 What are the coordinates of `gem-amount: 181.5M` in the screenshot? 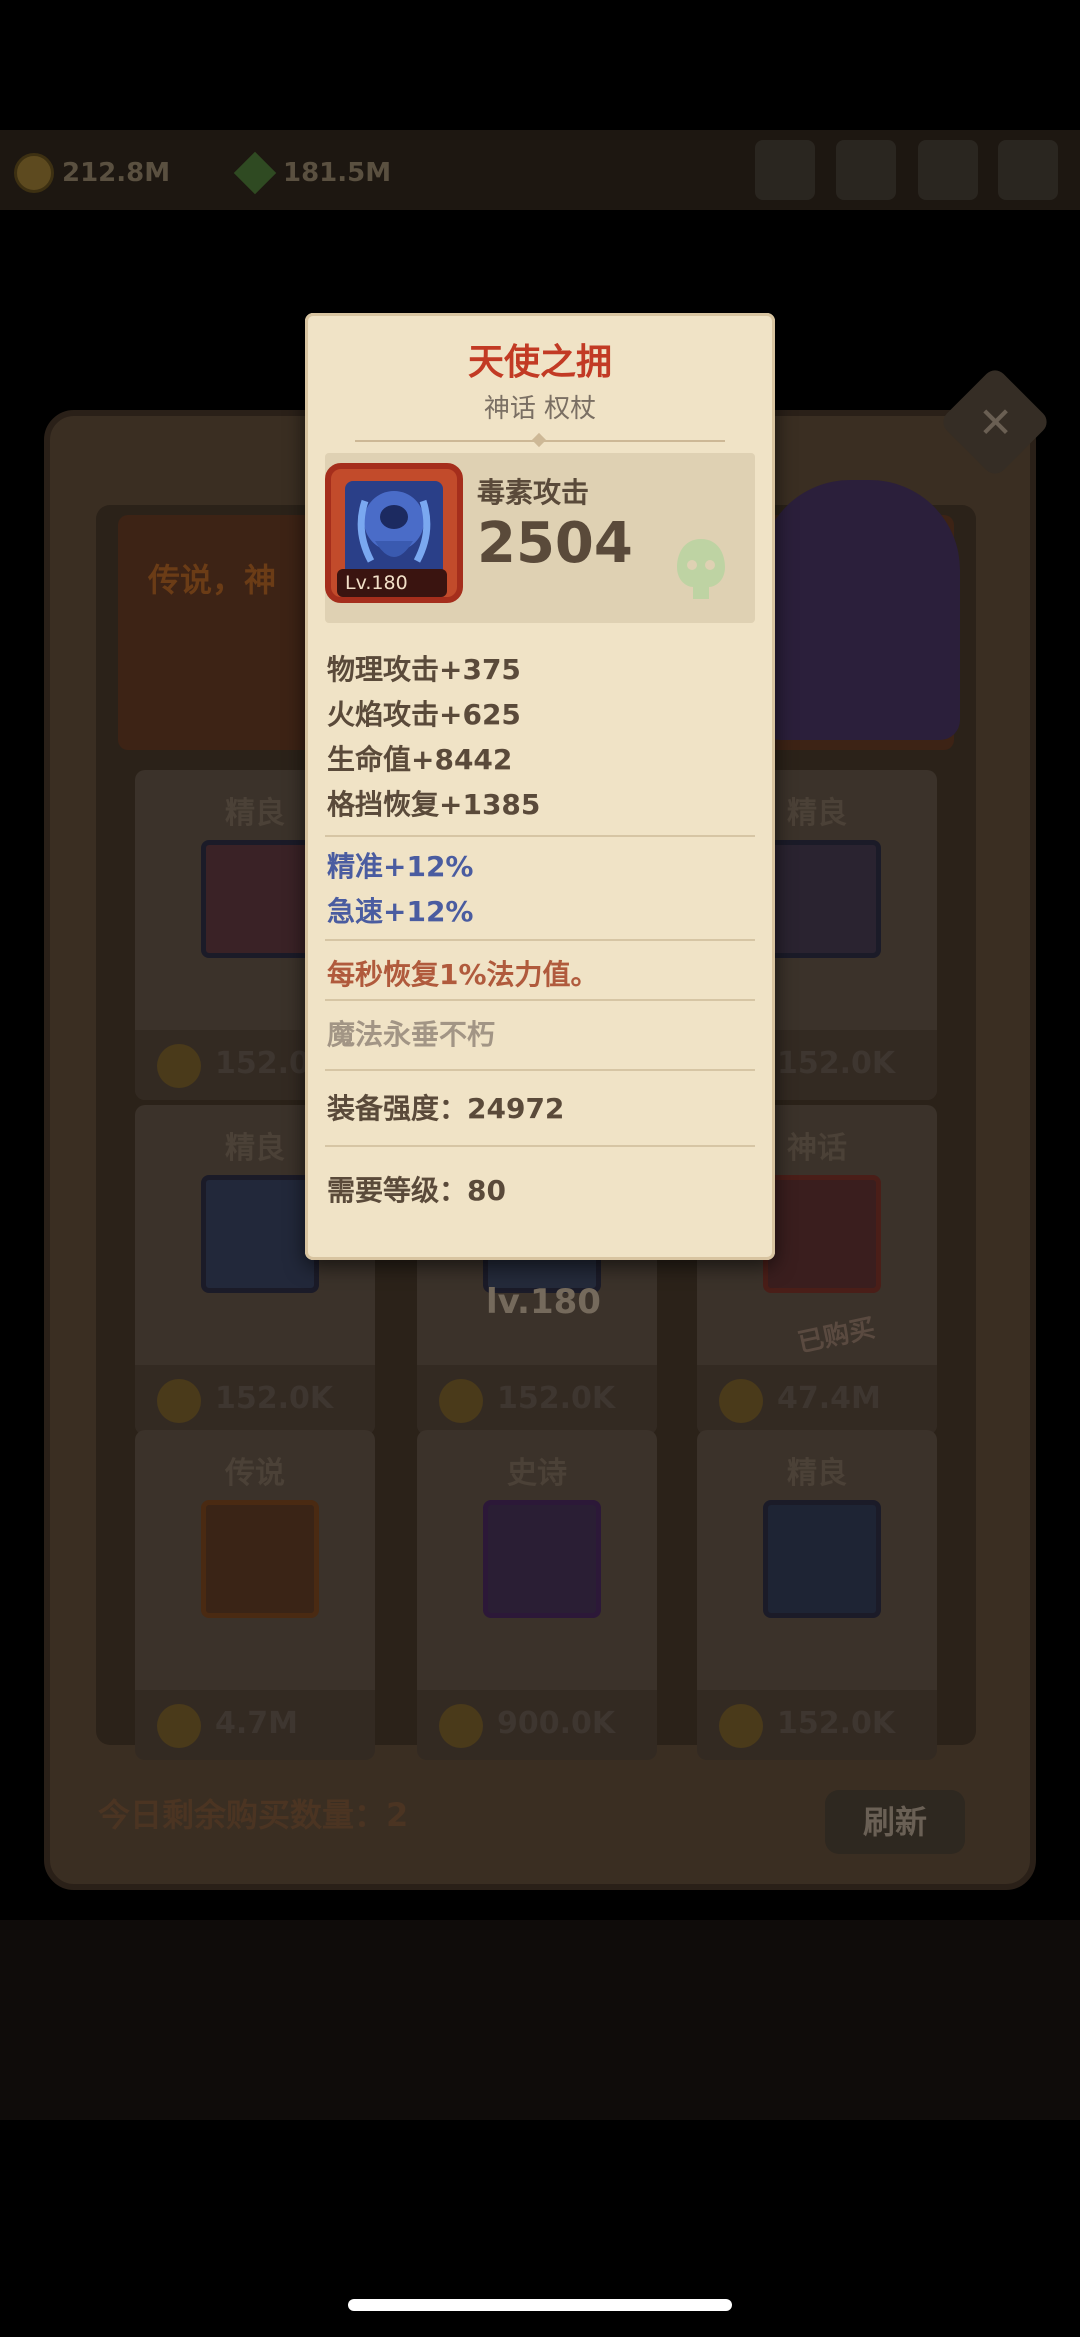 It's located at (337, 173).